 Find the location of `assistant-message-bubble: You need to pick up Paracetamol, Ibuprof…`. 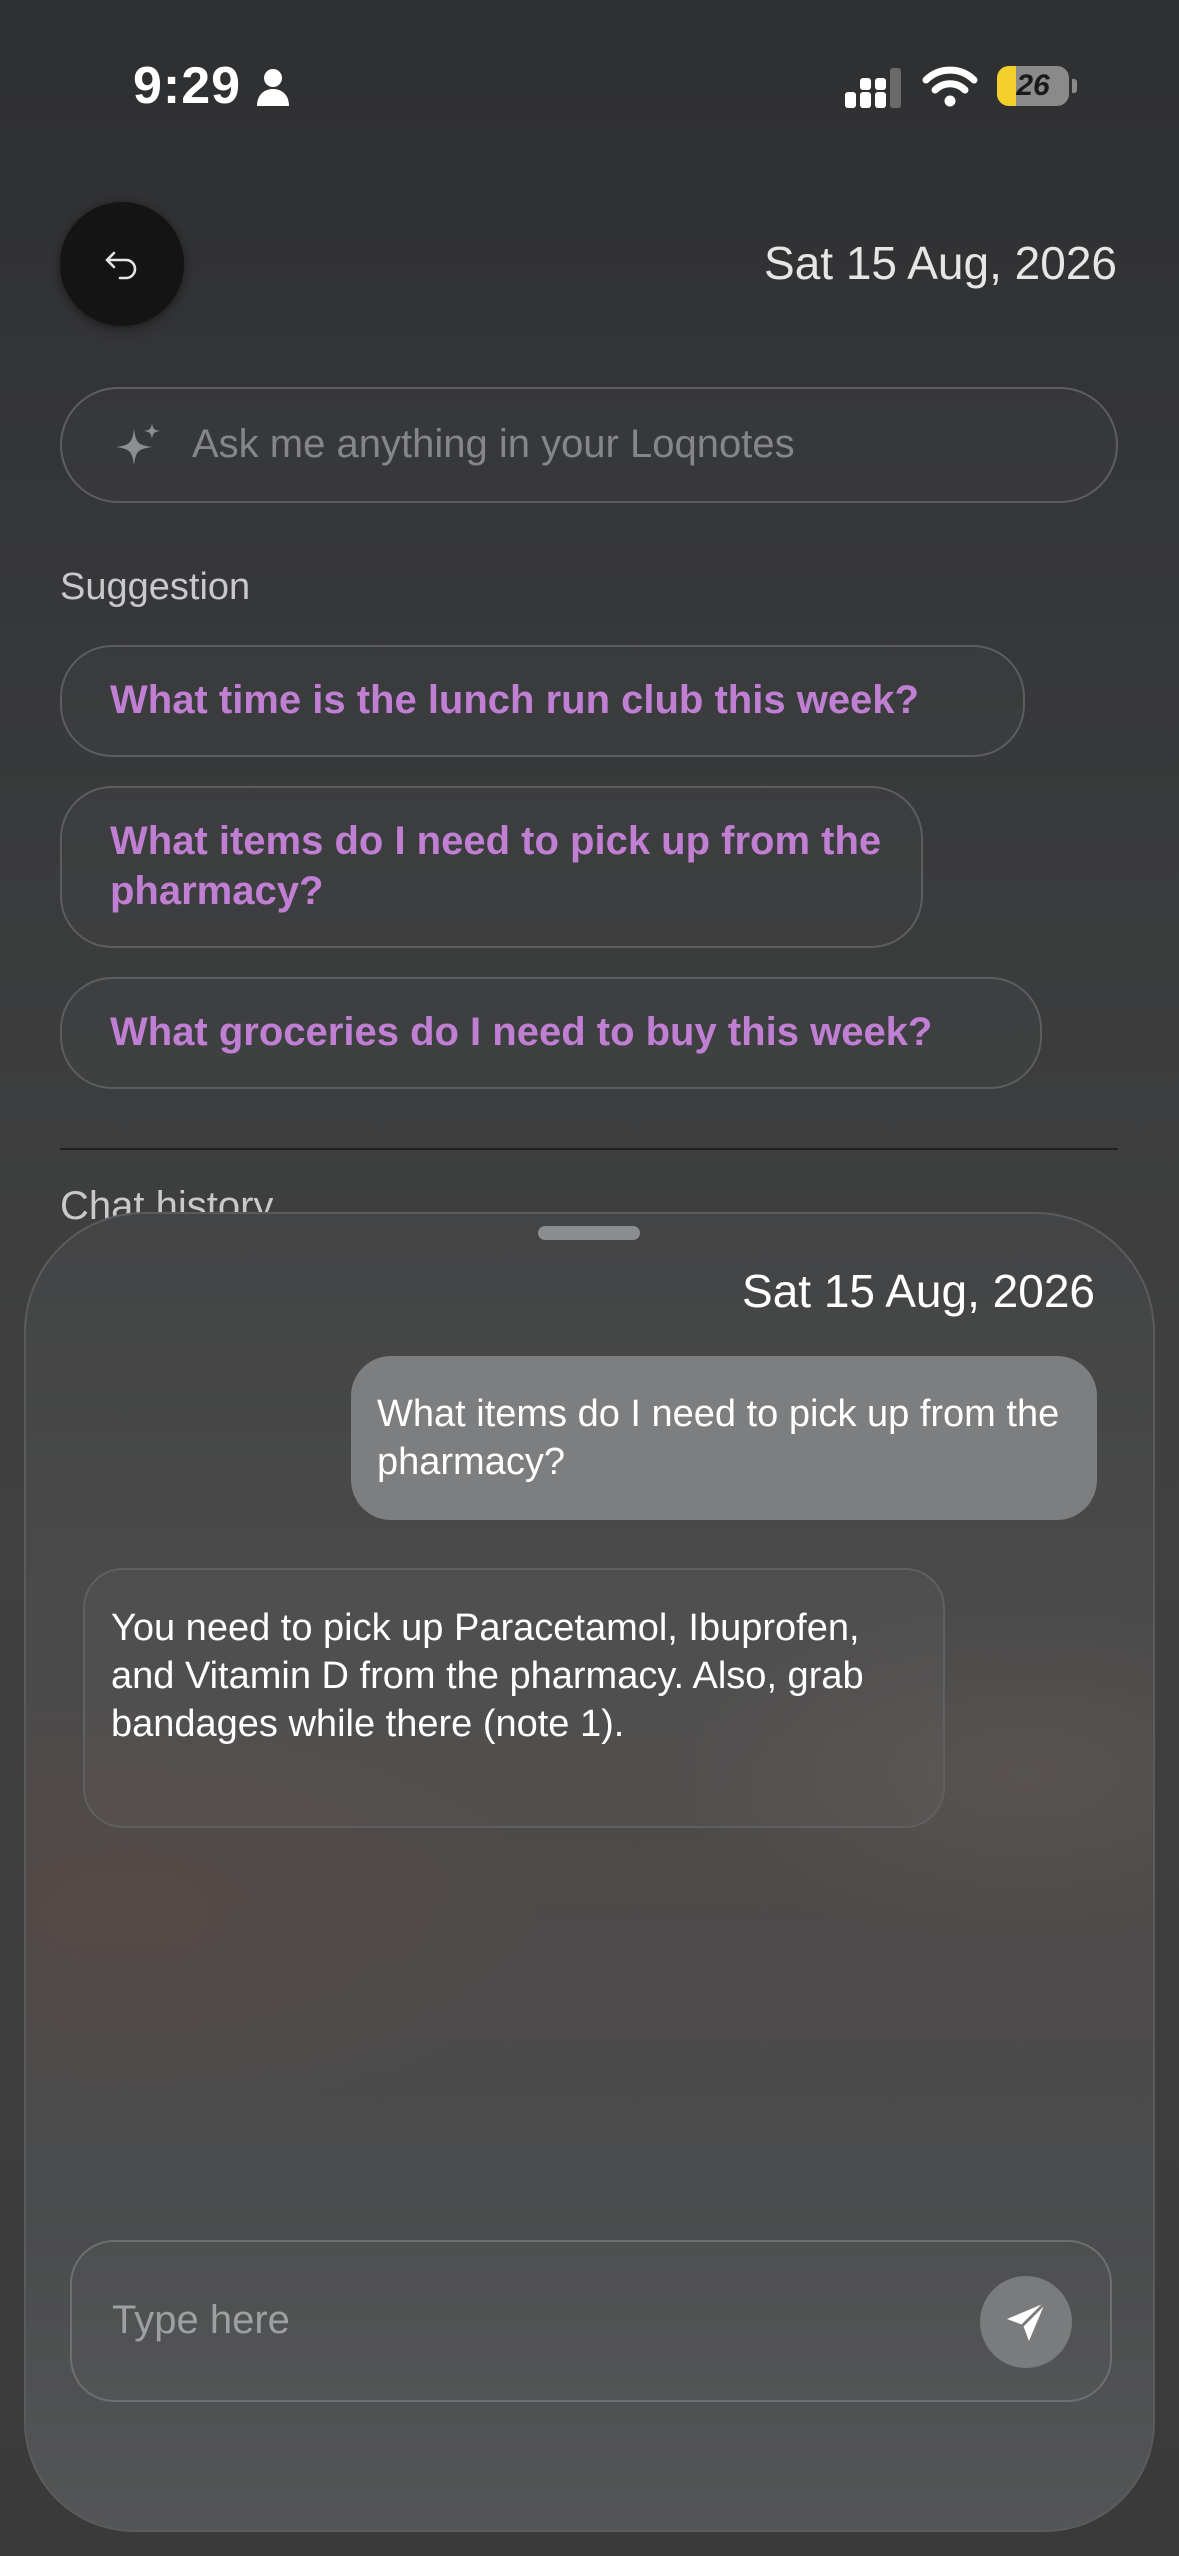

assistant-message-bubble: You need to pick up Paracetamol, Ibuprof… is located at coordinates (514, 1698).